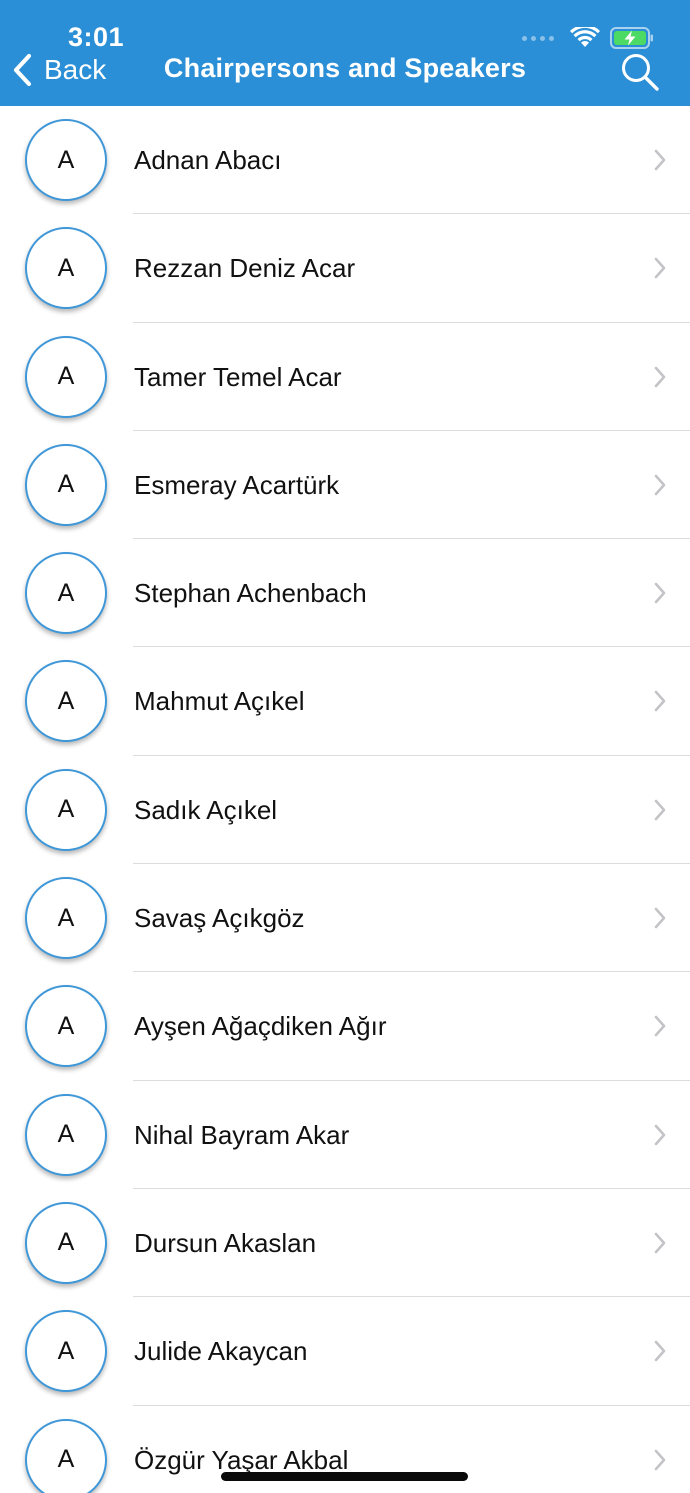  I want to click on speaker-name: Rezzan Deniz Acar, so click(245, 268).